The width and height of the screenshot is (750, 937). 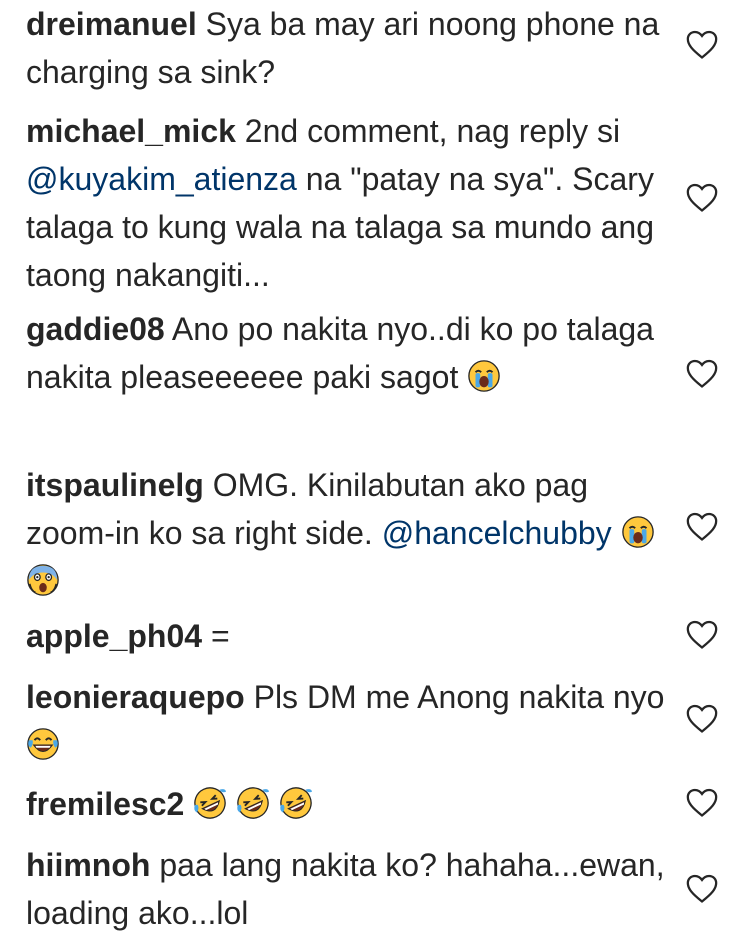 What do you see at coordinates (346, 804) in the screenshot?
I see `comment-item: fremilesc2` at bounding box center [346, 804].